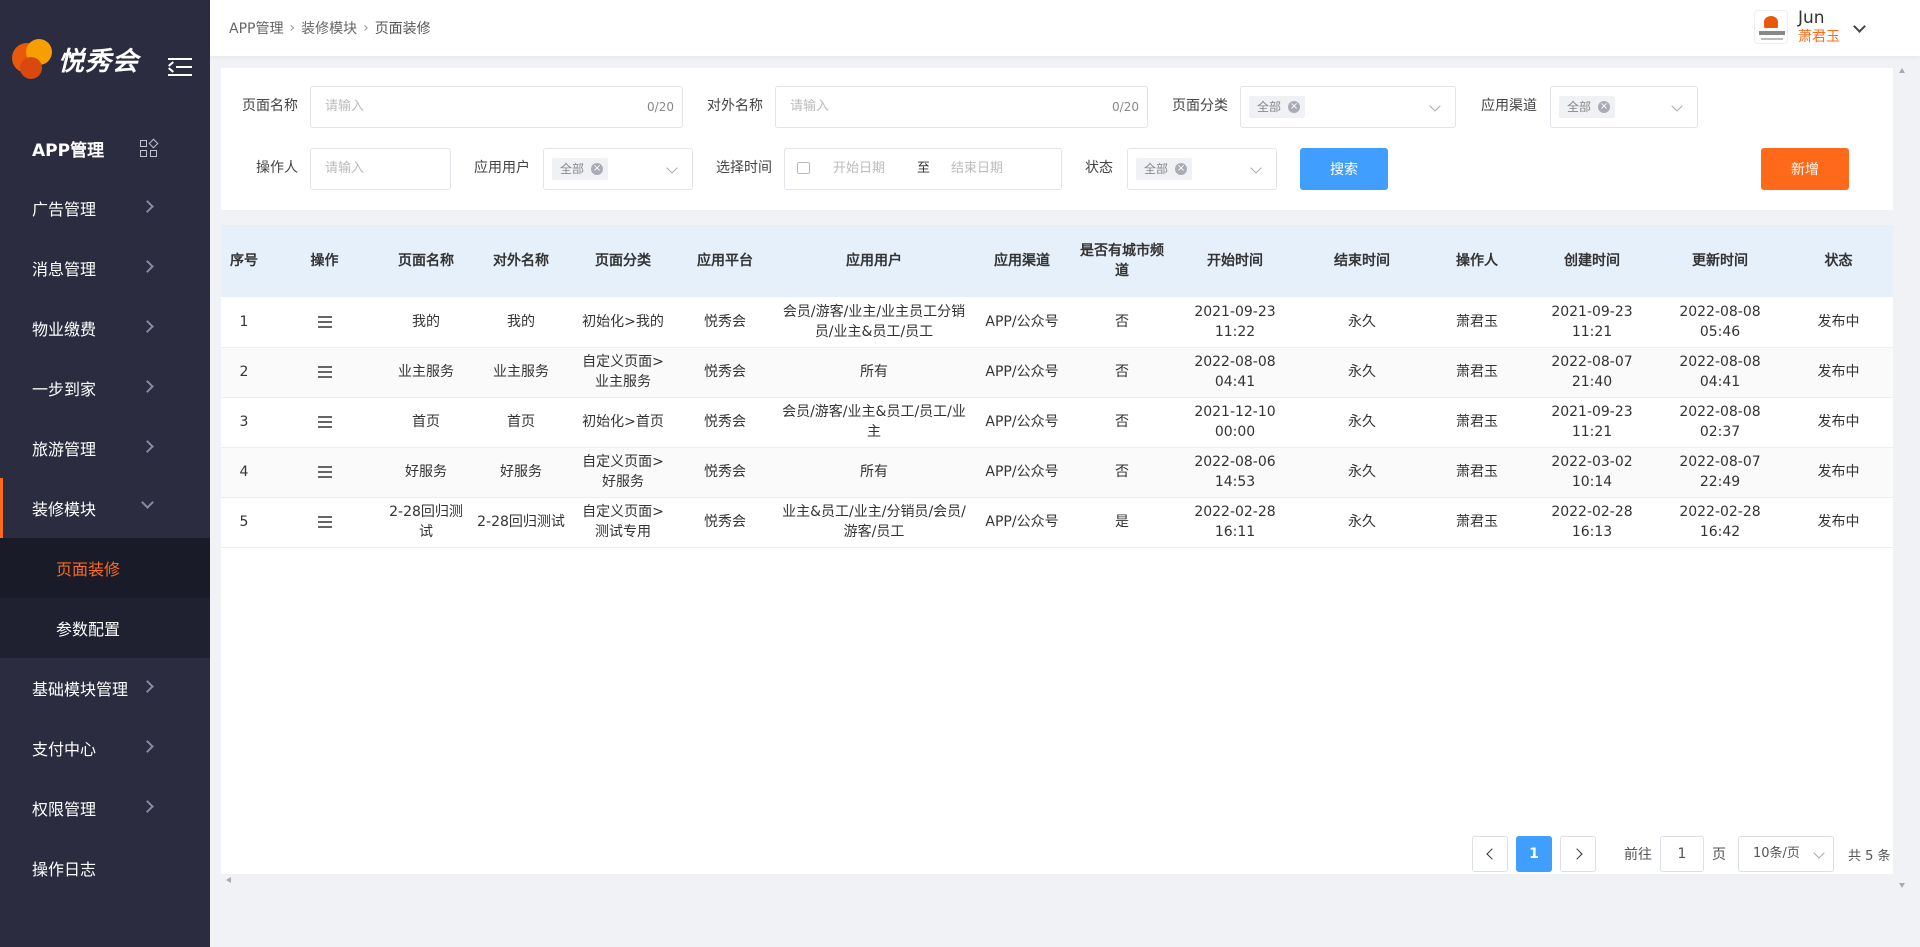 This screenshot has height=947, width=1920. I want to click on table-cell: 2021-09-23 11:22, so click(1235, 322).